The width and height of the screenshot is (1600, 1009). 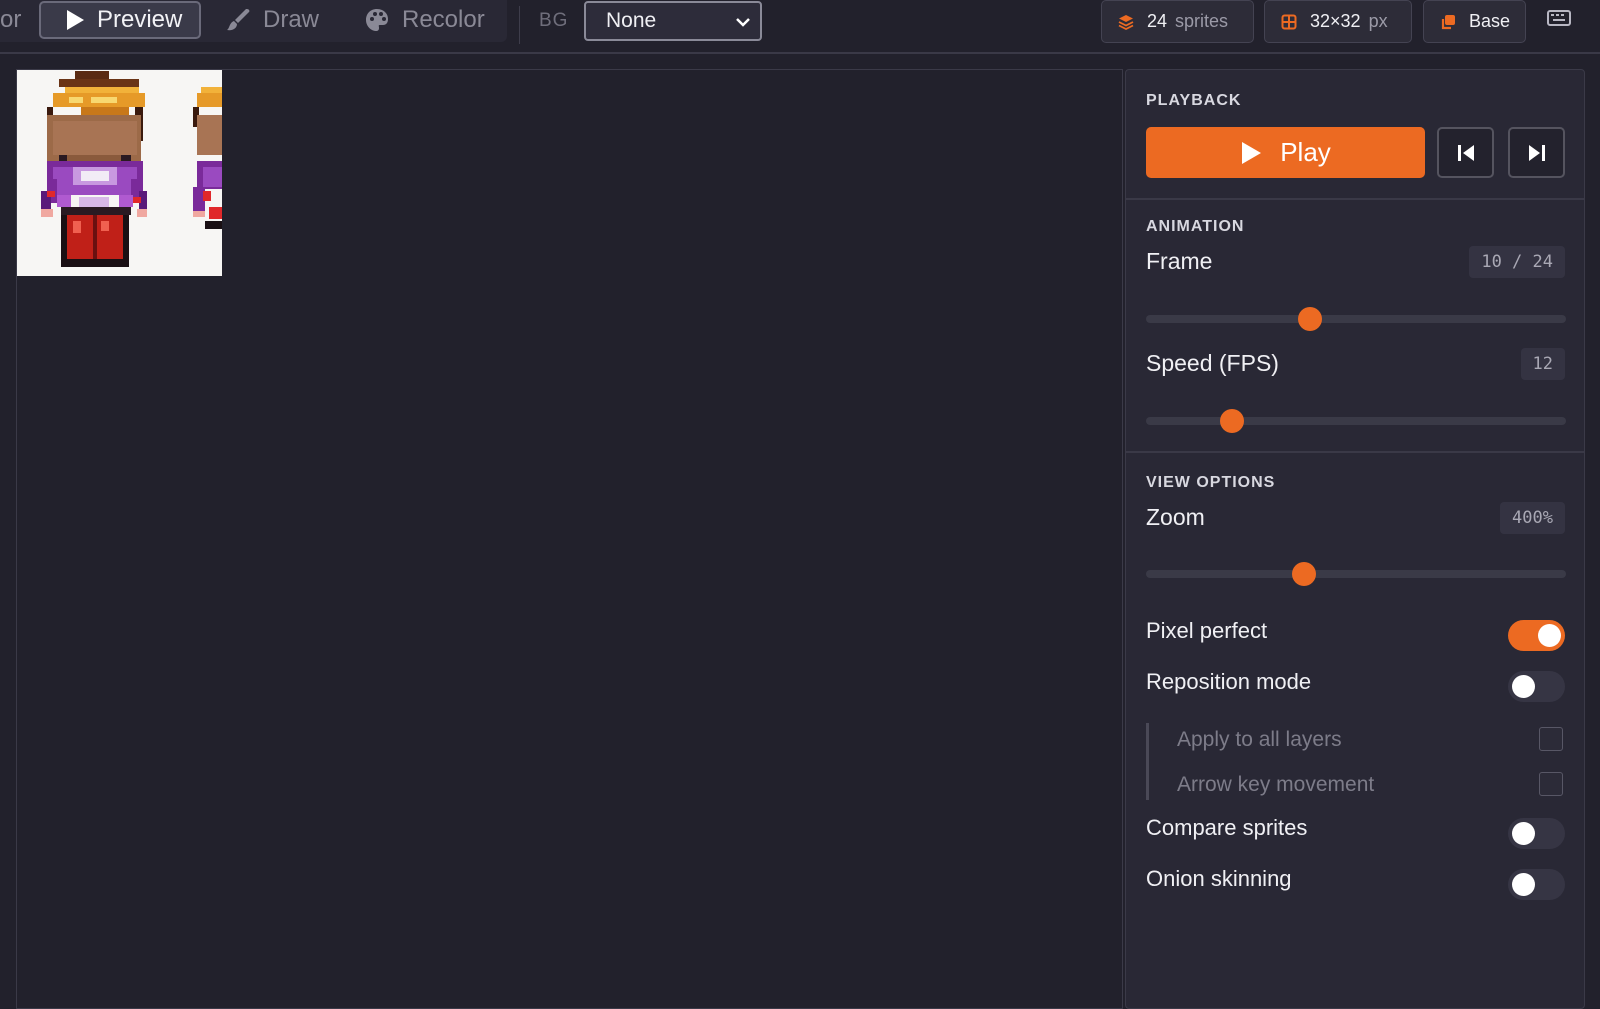 What do you see at coordinates (1179, 261) in the screenshot?
I see `frame-label: Frame` at bounding box center [1179, 261].